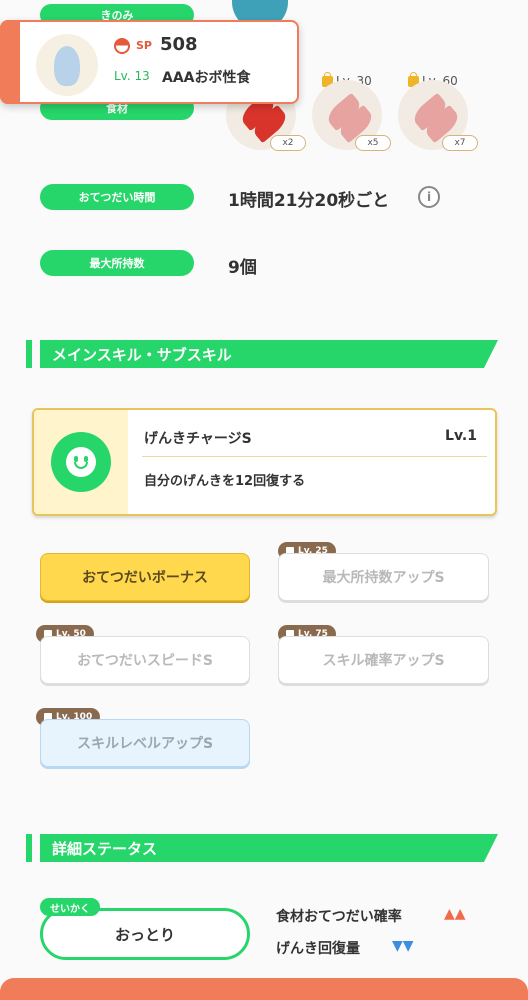  I want to click on sub-skill-max-carry-up: 最大所持数アップS, so click(383, 577).